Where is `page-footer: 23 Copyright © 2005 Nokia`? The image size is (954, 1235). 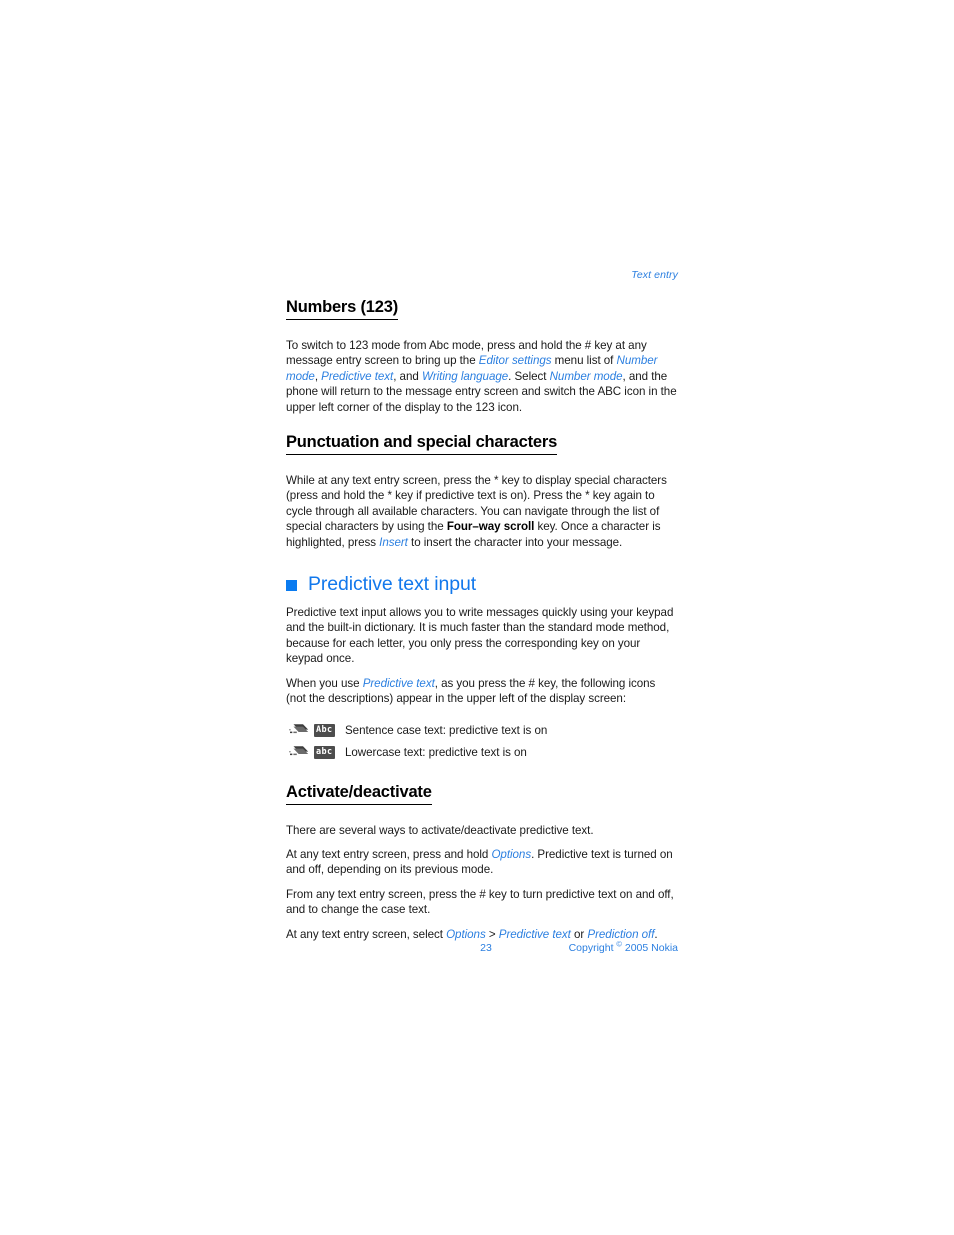 page-footer: 23 Copyright © 2005 Nokia is located at coordinates (482, 947).